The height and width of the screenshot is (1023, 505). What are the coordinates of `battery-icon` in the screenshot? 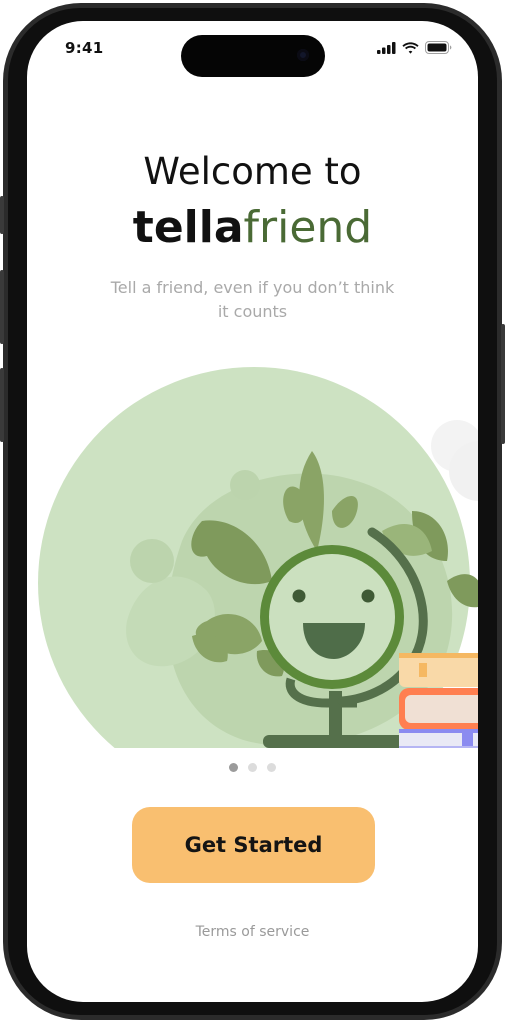 It's located at (438, 47).